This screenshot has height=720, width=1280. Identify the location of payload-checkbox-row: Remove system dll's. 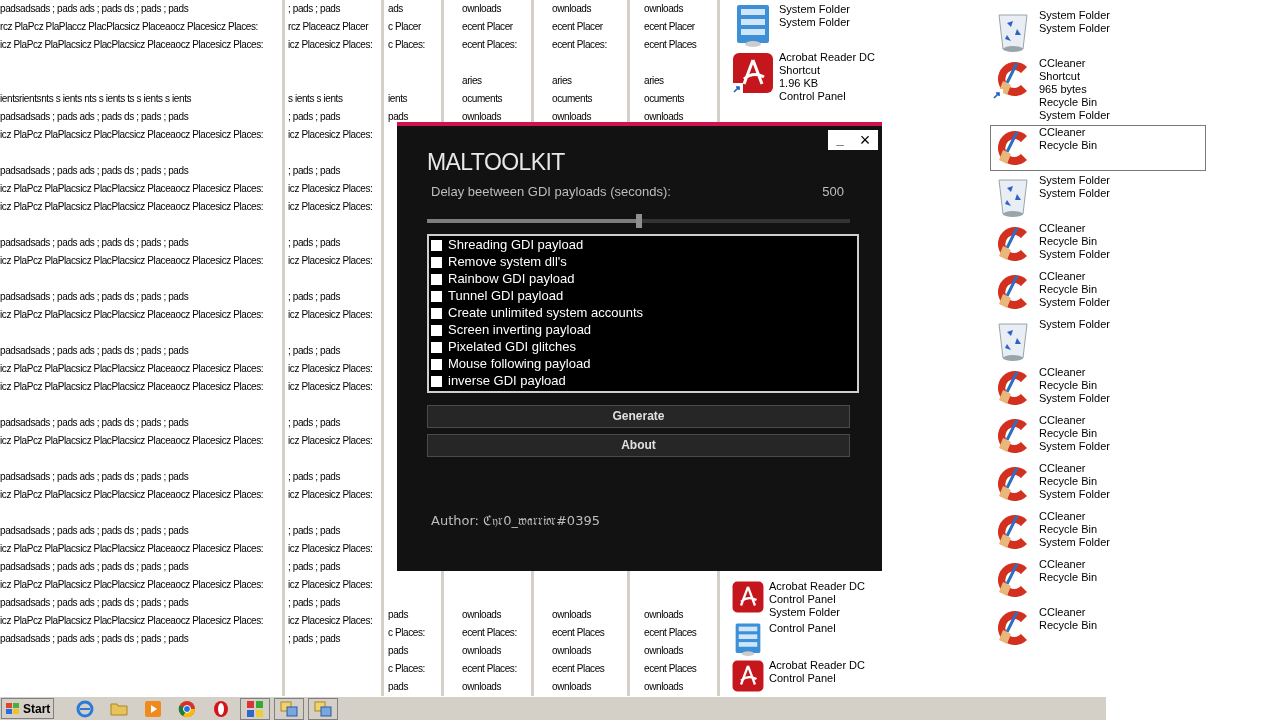
(643, 262).